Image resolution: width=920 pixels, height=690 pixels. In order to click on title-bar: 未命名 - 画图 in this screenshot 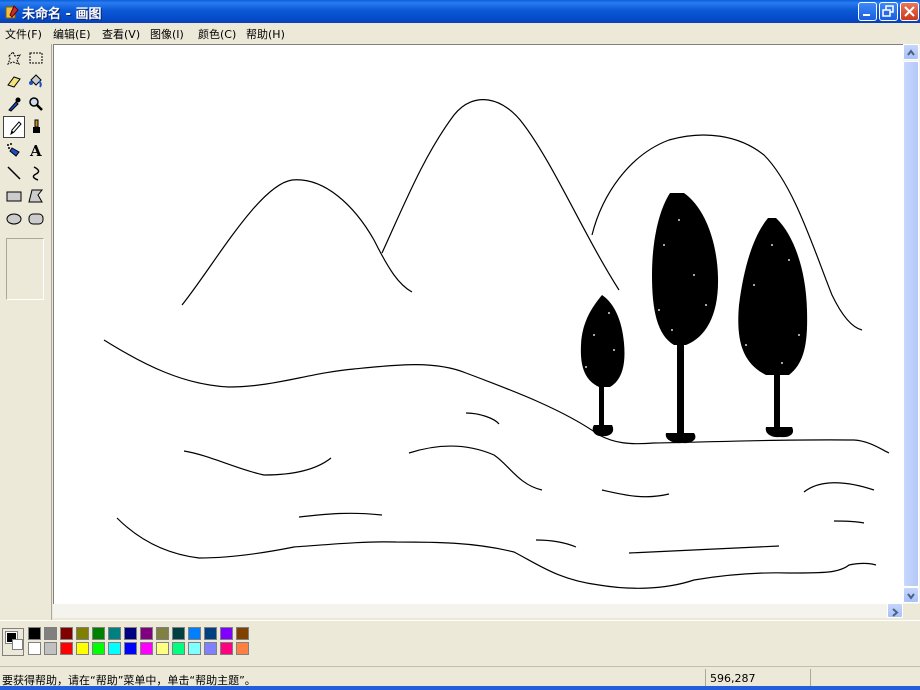, I will do `click(460, 11)`.